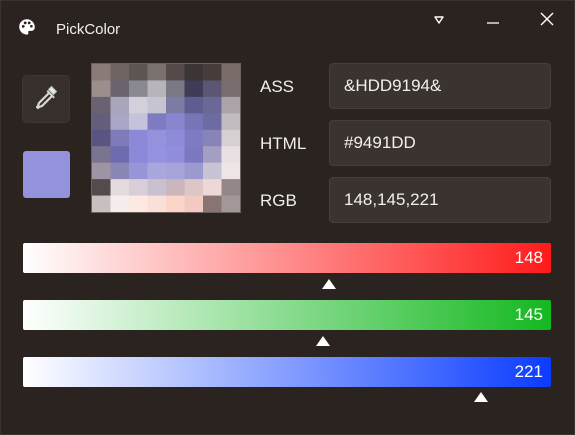 The height and width of the screenshot is (435, 575). I want to click on eyedropper-button, so click(46, 99).